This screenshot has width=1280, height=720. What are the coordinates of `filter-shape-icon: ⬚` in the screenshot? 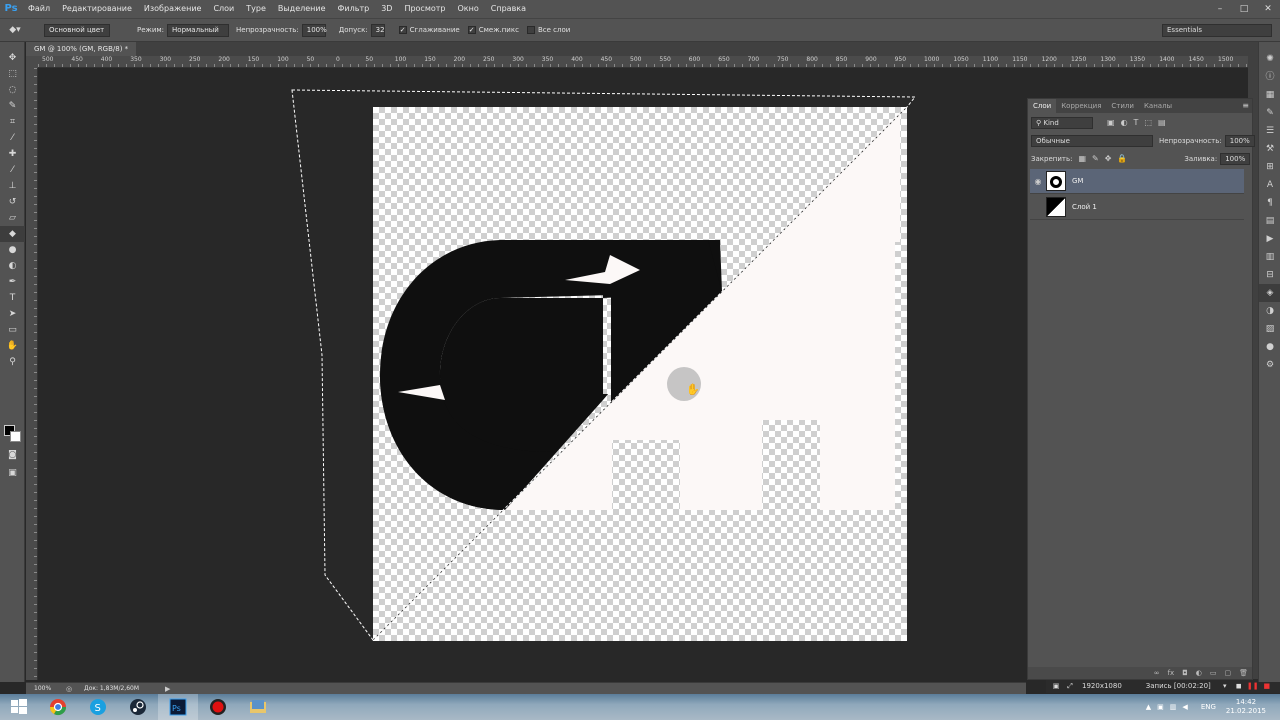 It's located at (1148, 122).